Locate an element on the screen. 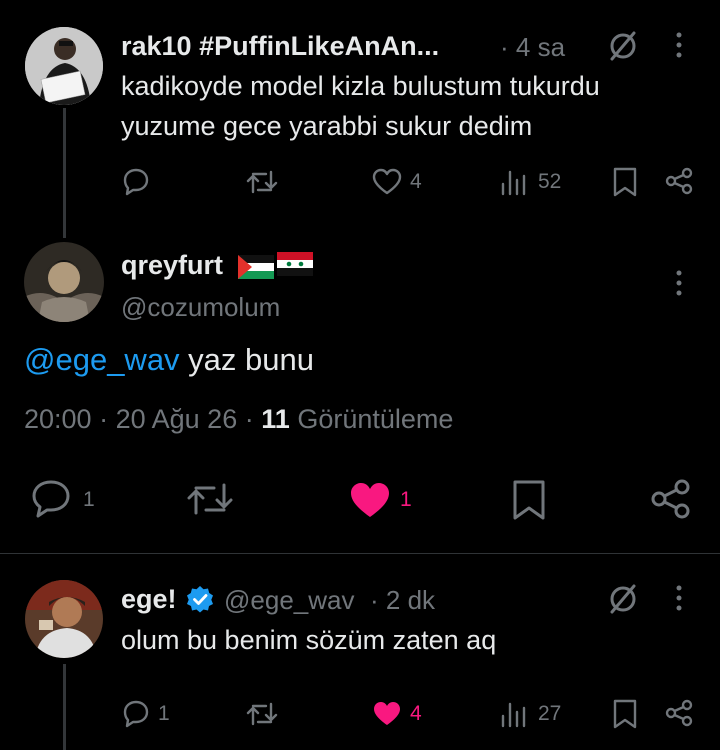  divider is located at coordinates (360, 553).